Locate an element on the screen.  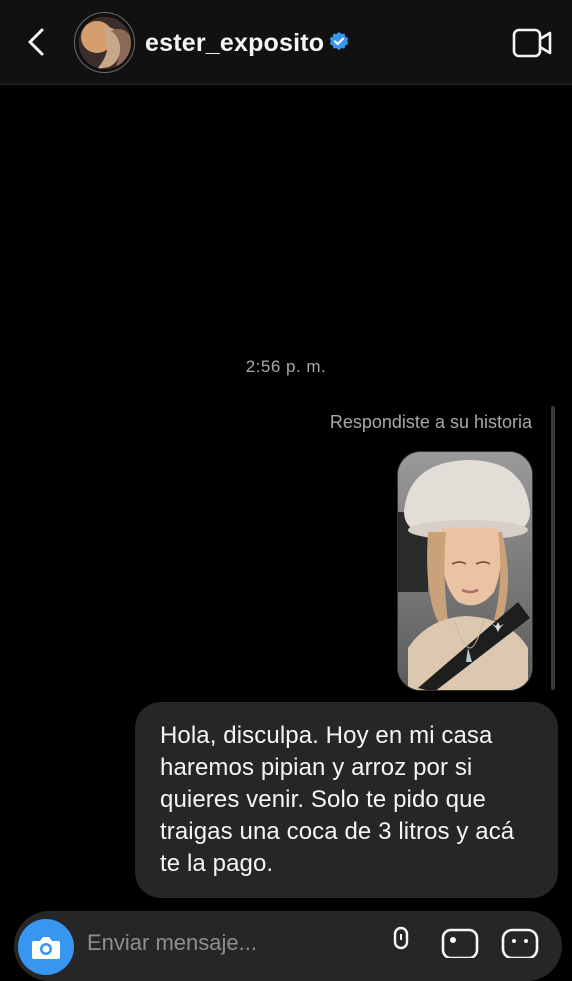
message-input is located at coordinates (232, 943).